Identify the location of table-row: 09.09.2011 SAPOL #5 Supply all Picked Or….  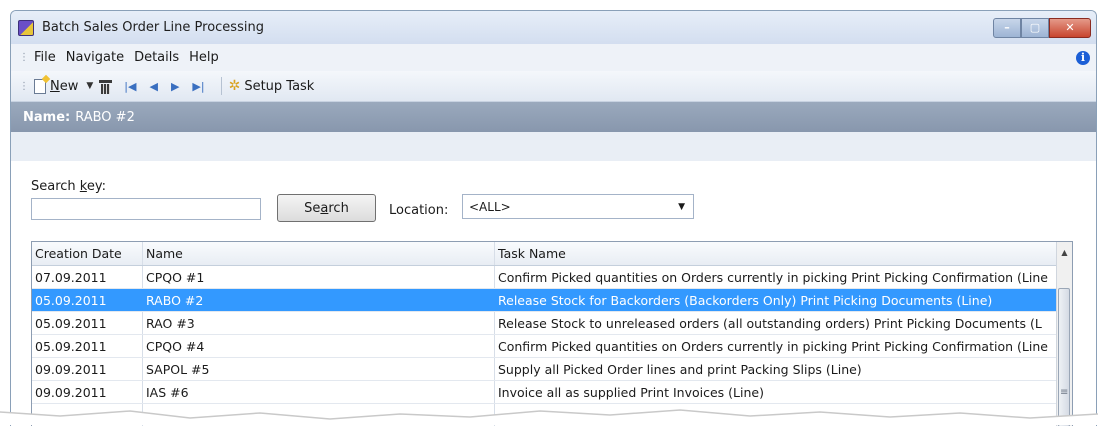
(552, 369).